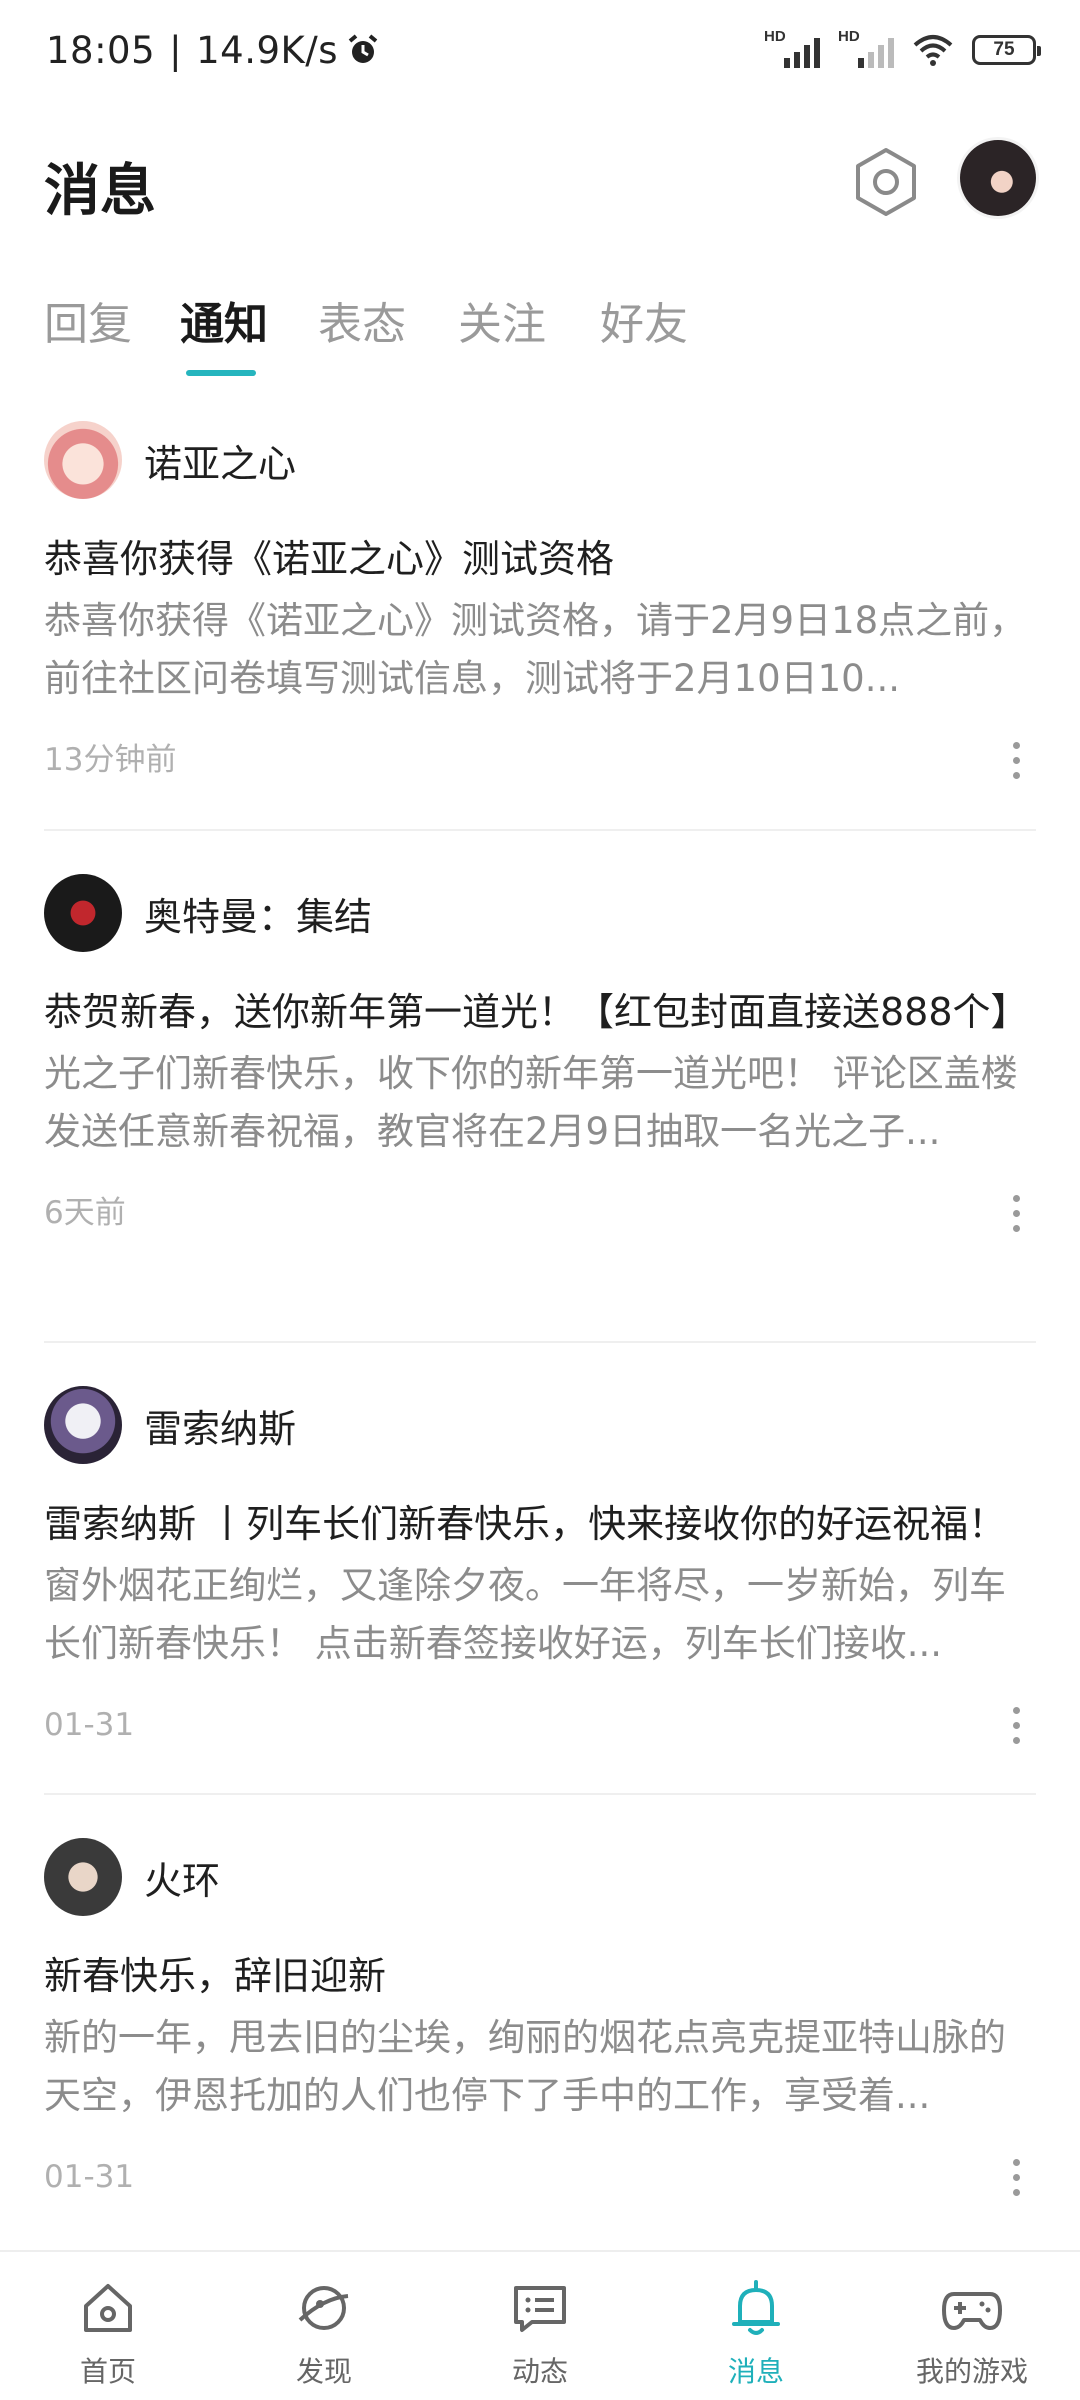 The width and height of the screenshot is (1080, 2400). What do you see at coordinates (933, 50) in the screenshot?
I see `wifi-icon` at bounding box center [933, 50].